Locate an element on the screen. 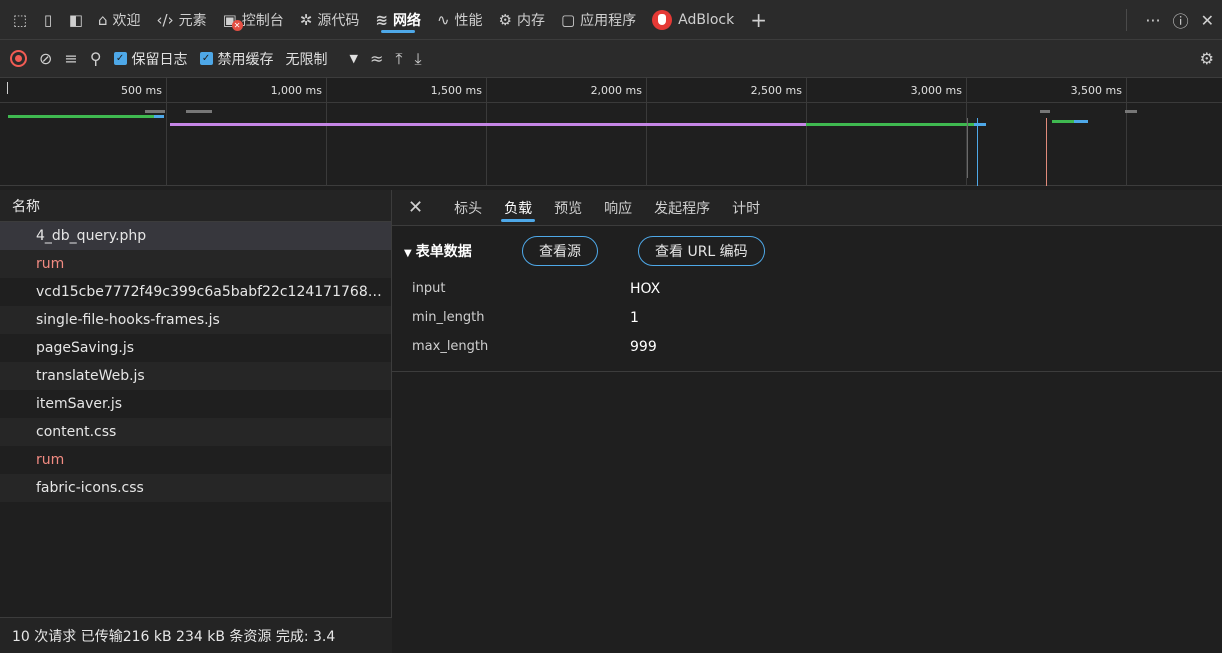  application-window-icon: ▢ is located at coordinates (568, 19).